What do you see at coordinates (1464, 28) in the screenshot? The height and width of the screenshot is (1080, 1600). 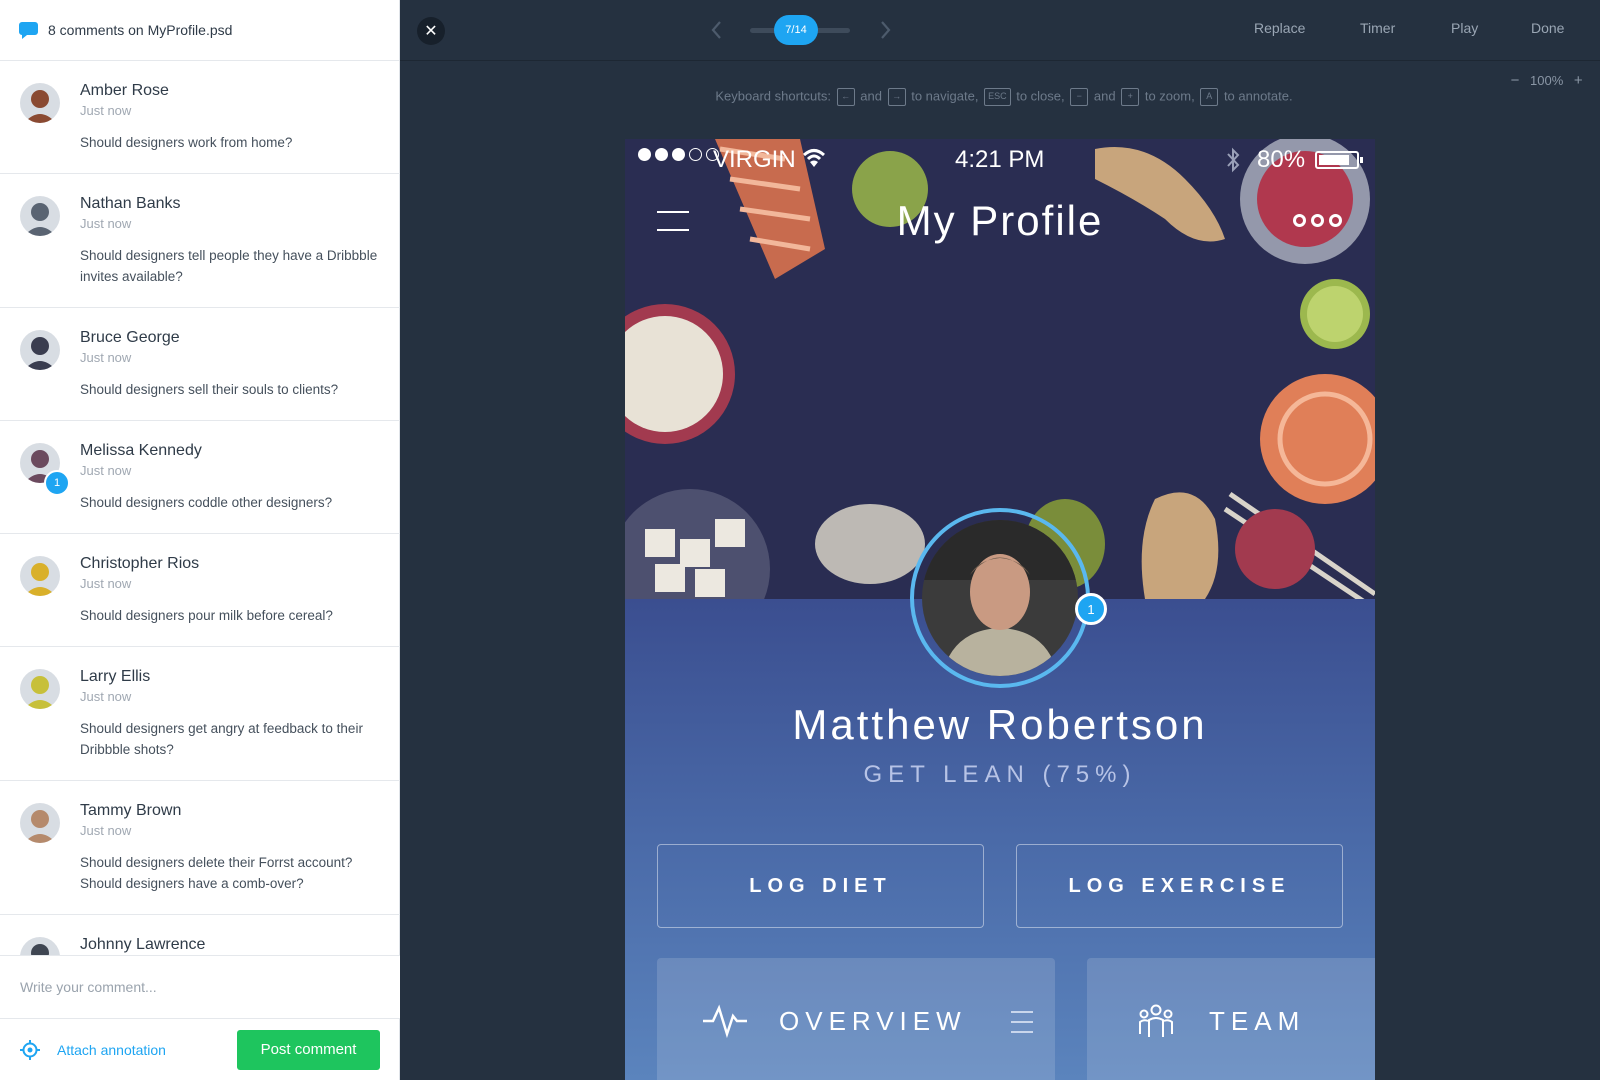 I see `play-button: Play` at bounding box center [1464, 28].